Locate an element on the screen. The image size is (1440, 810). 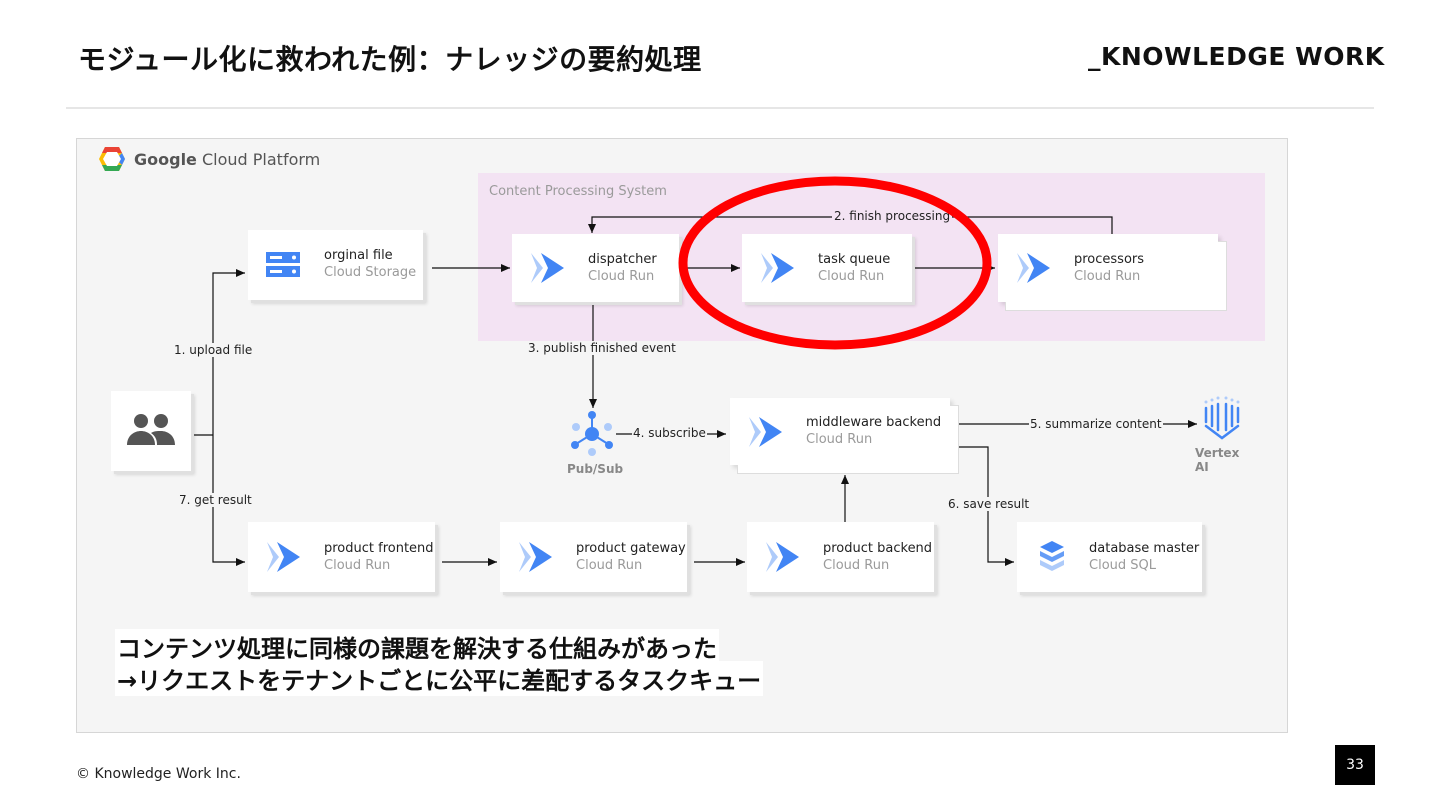
node-name: Vertex AI is located at coordinates (1217, 460).